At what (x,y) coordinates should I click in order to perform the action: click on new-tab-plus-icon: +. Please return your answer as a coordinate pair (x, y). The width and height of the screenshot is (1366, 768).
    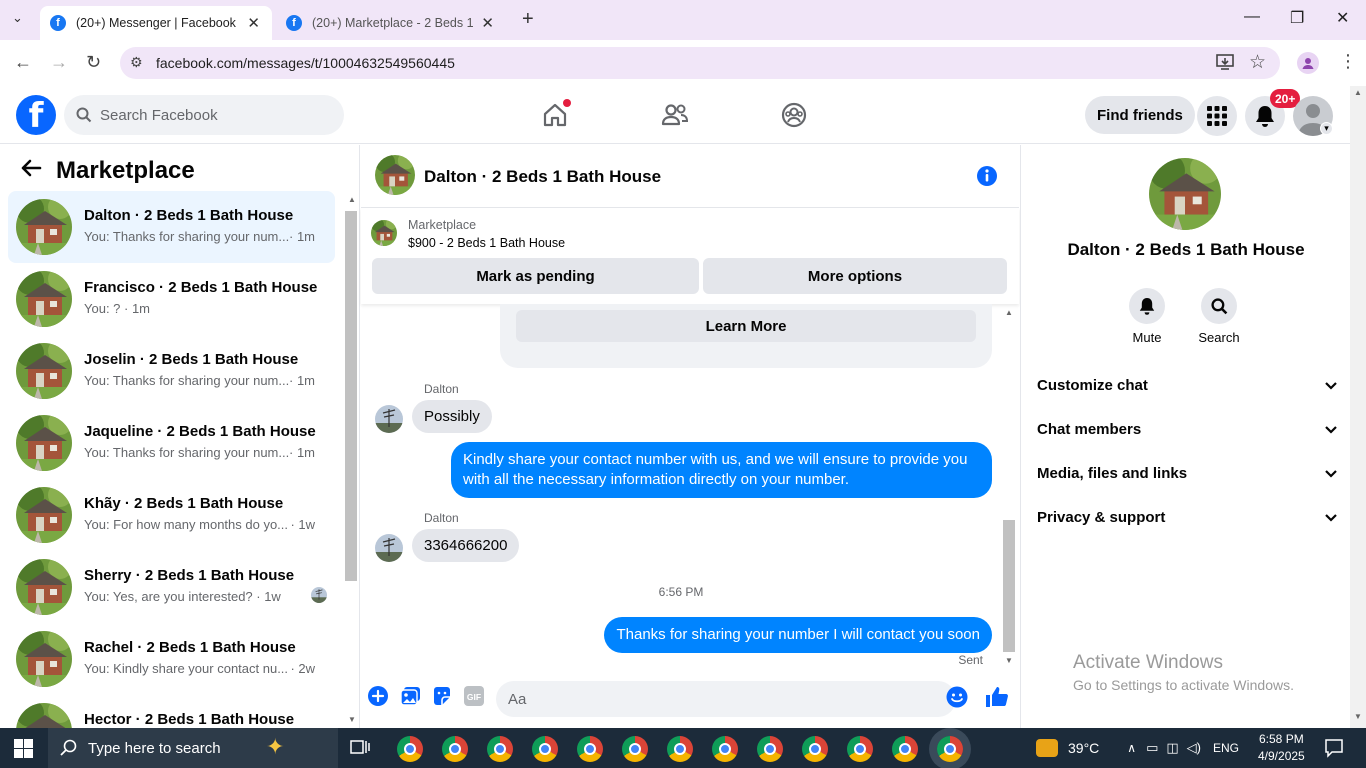
    Looking at the image, I should click on (528, 19).